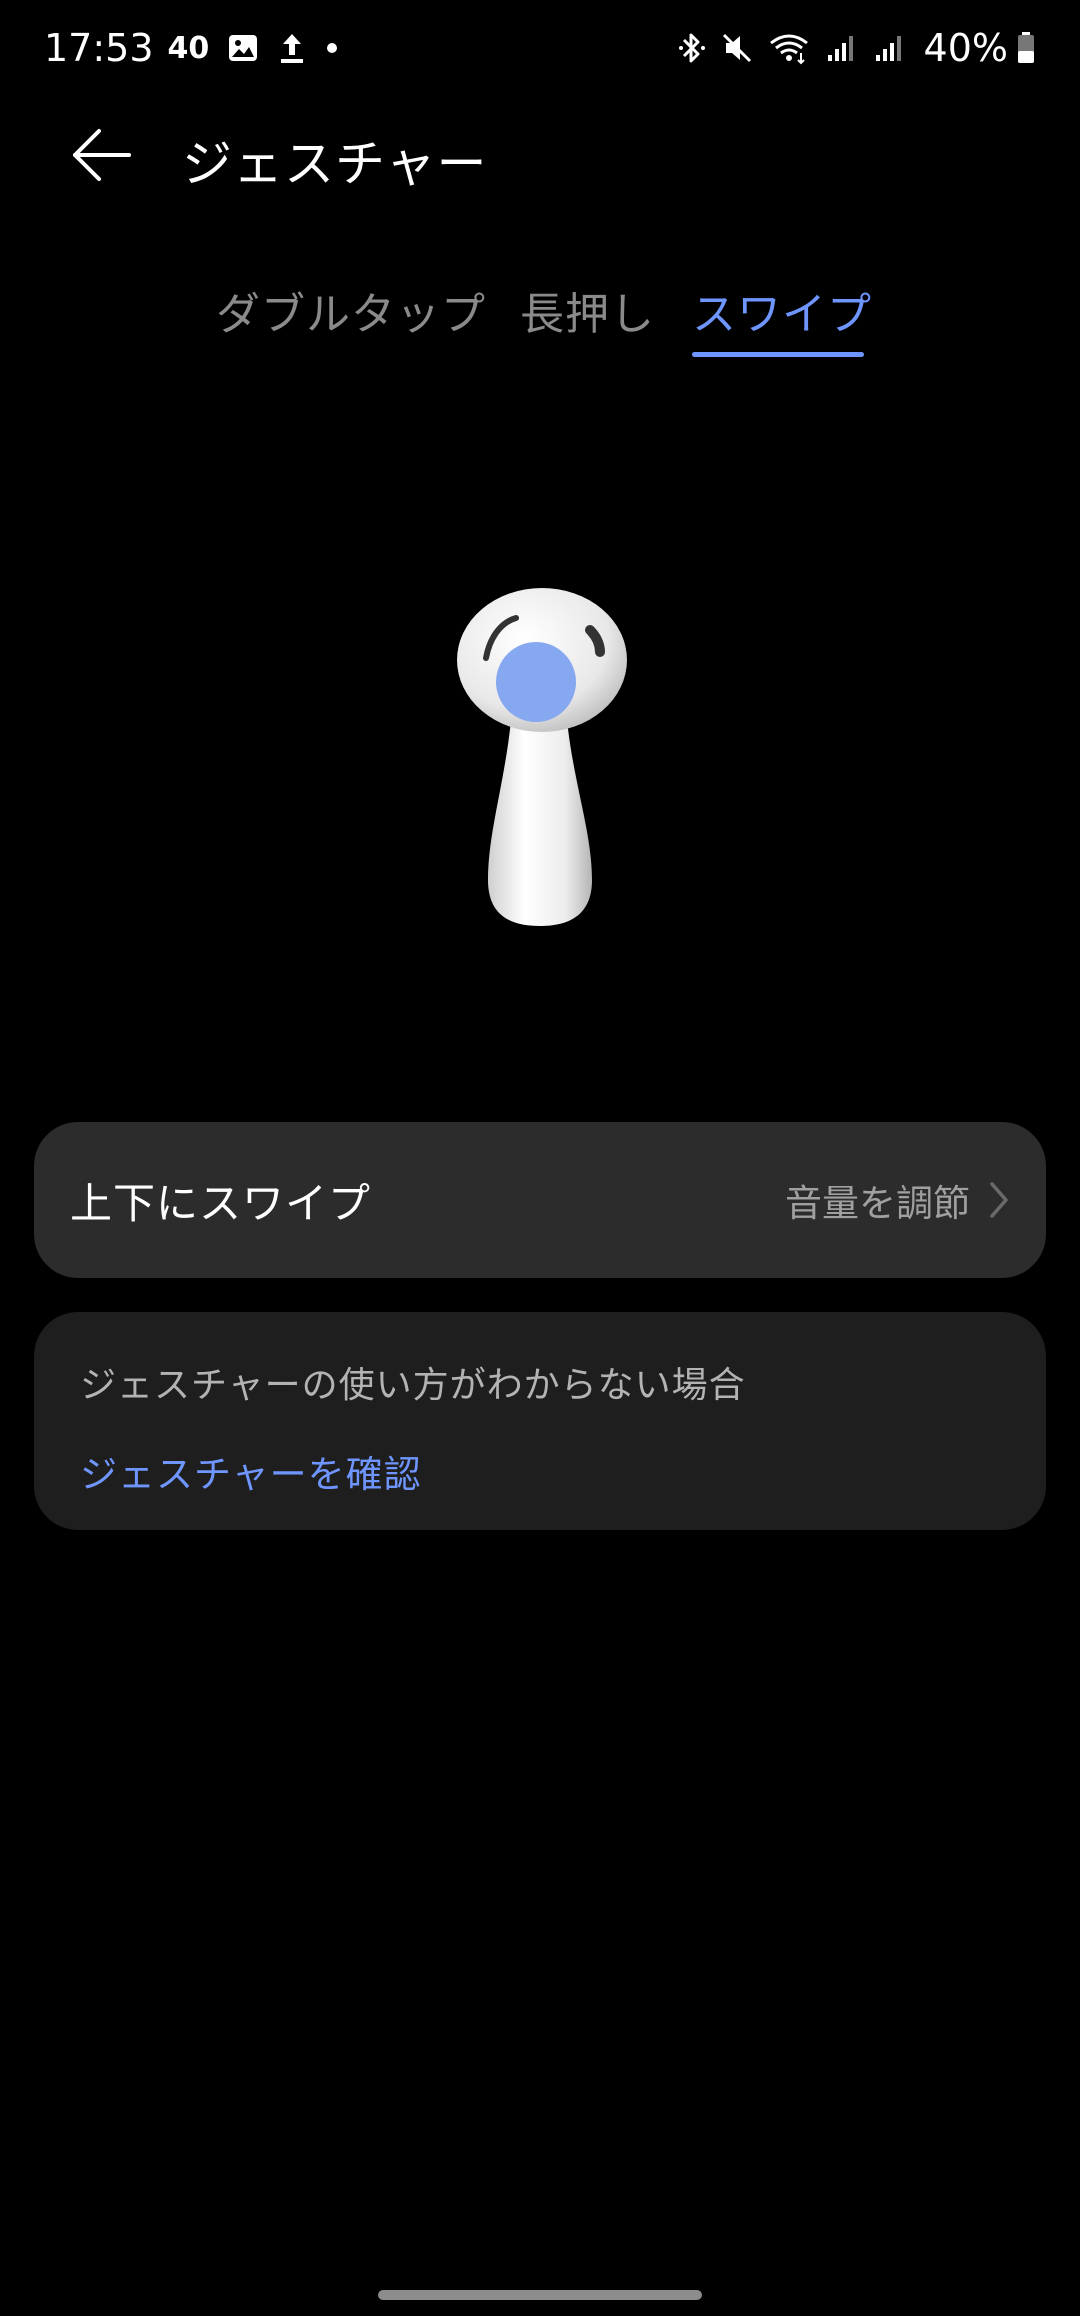 Image resolution: width=1080 pixels, height=2316 pixels. I want to click on tab-bar: ダブルタップ 長押し スワイプ, so click(540, 323).